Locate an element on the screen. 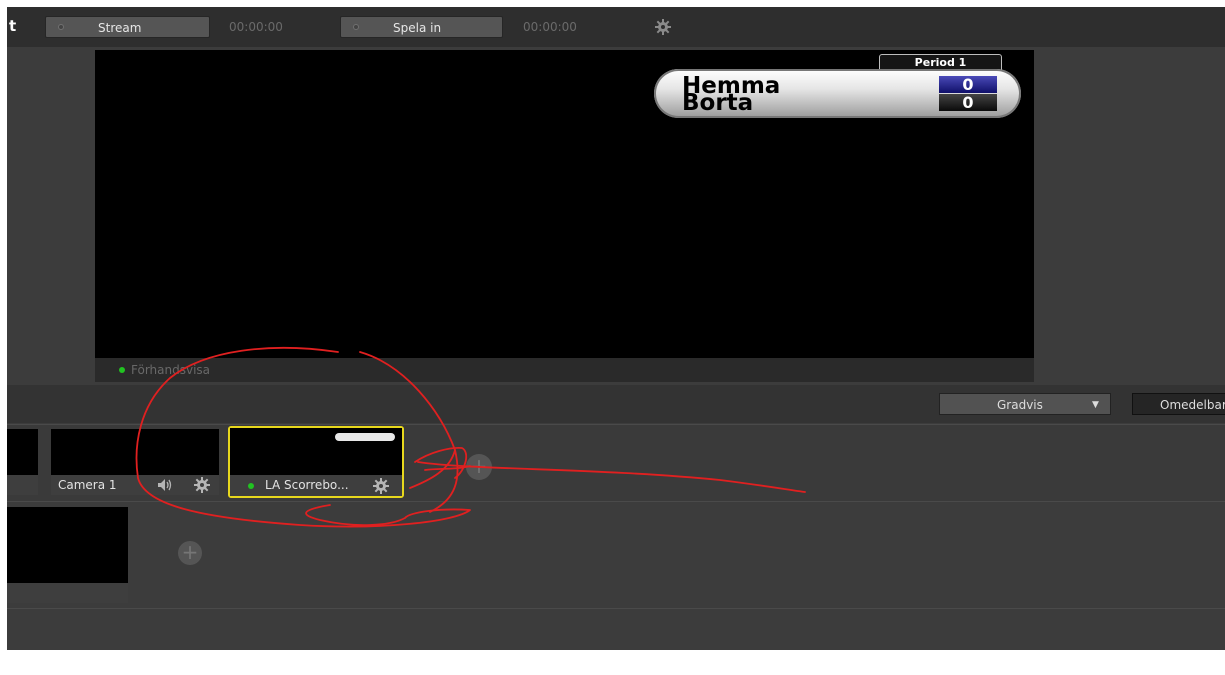  source-thumbnail is located at coordinates (316, 451).